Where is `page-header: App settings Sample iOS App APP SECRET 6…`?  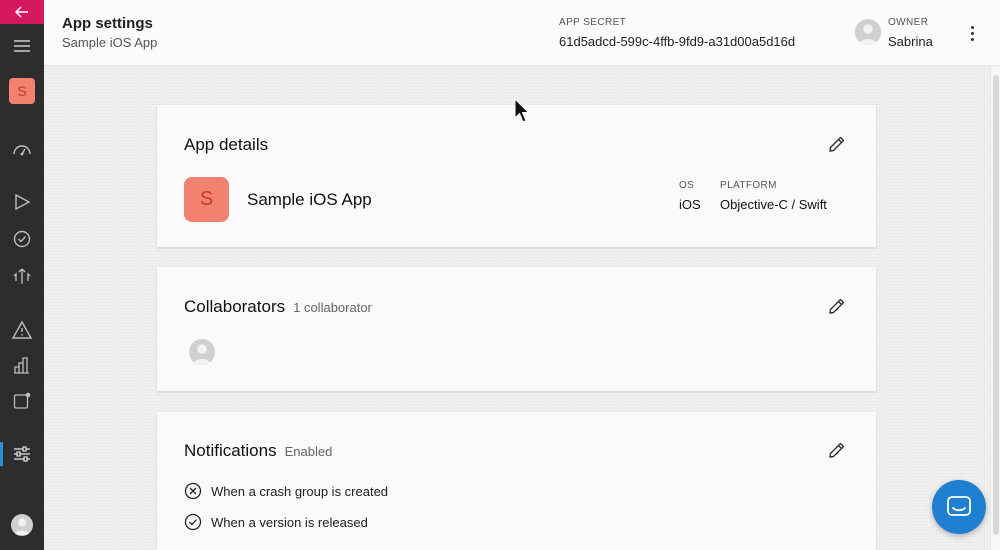
page-header: App settings Sample iOS App APP SECRET 6… is located at coordinates (522, 33).